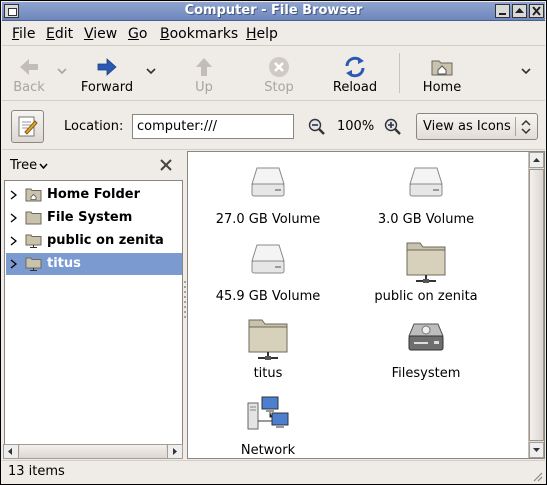  I want to click on menu-go: Go, so click(137, 34).